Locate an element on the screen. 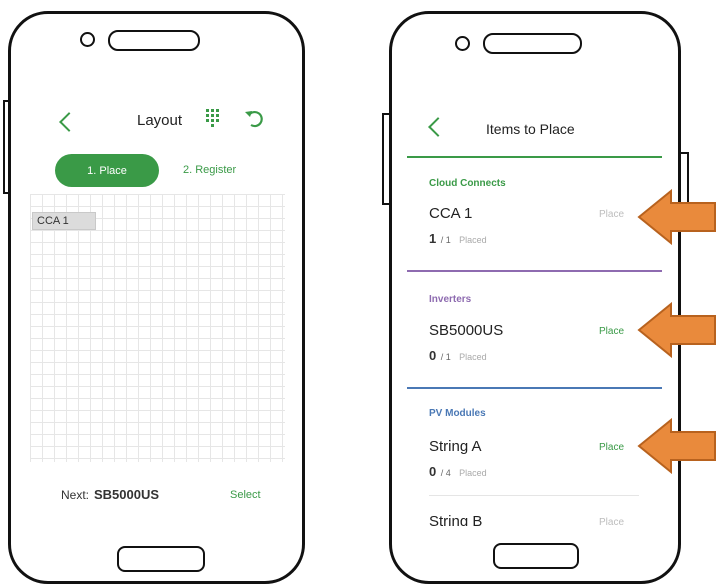  right-phone-camera is located at coordinates (462, 43).